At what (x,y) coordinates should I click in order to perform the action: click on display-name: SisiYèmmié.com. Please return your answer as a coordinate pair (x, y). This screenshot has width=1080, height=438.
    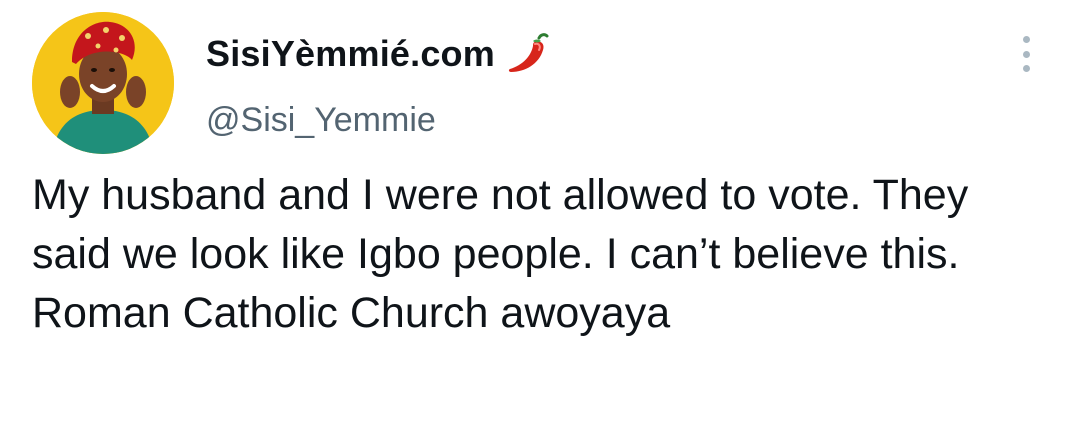
    Looking at the image, I should click on (350, 54).